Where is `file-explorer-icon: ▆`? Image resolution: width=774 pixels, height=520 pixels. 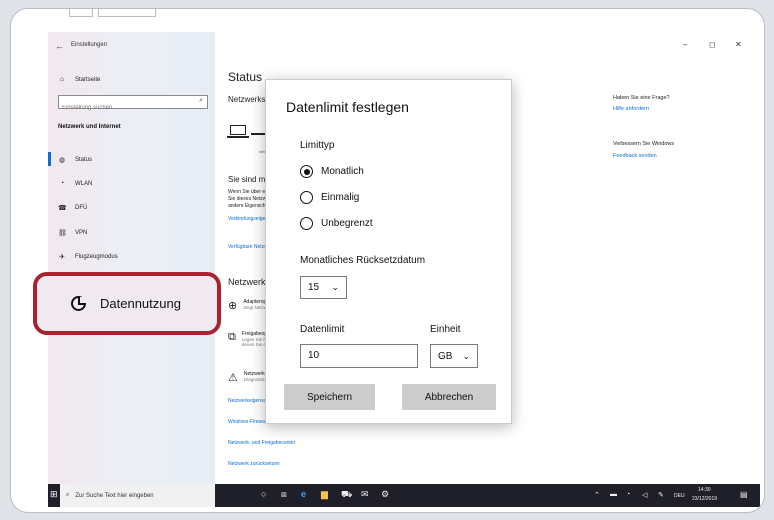 file-explorer-icon: ▆ is located at coordinates (324, 494).